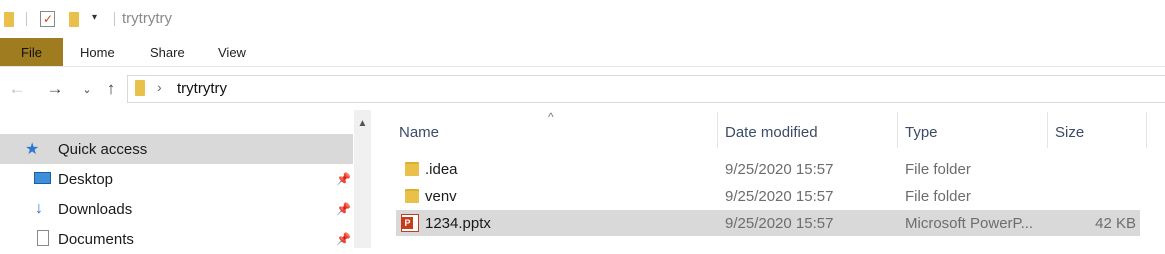 The image size is (1165, 254). Describe the element at coordinates (97, 52) in the screenshot. I see `tab-home: Home` at that location.